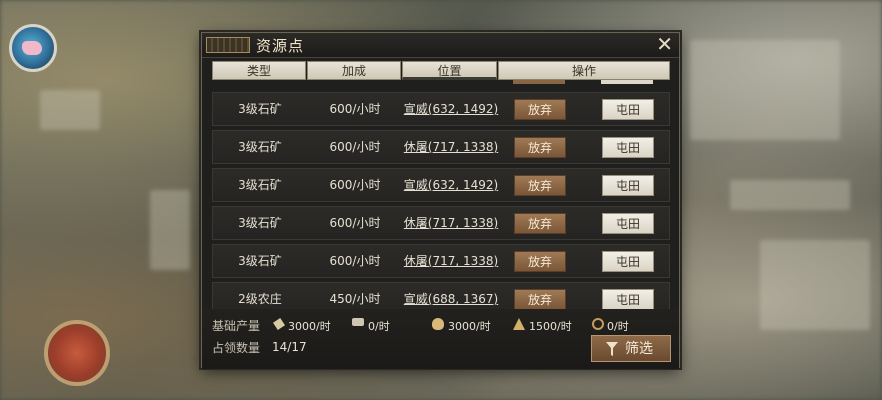  What do you see at coordinates (228, 45) in the screenshot?
I see `title-ornament-icon` at bounding box center [228, 45].